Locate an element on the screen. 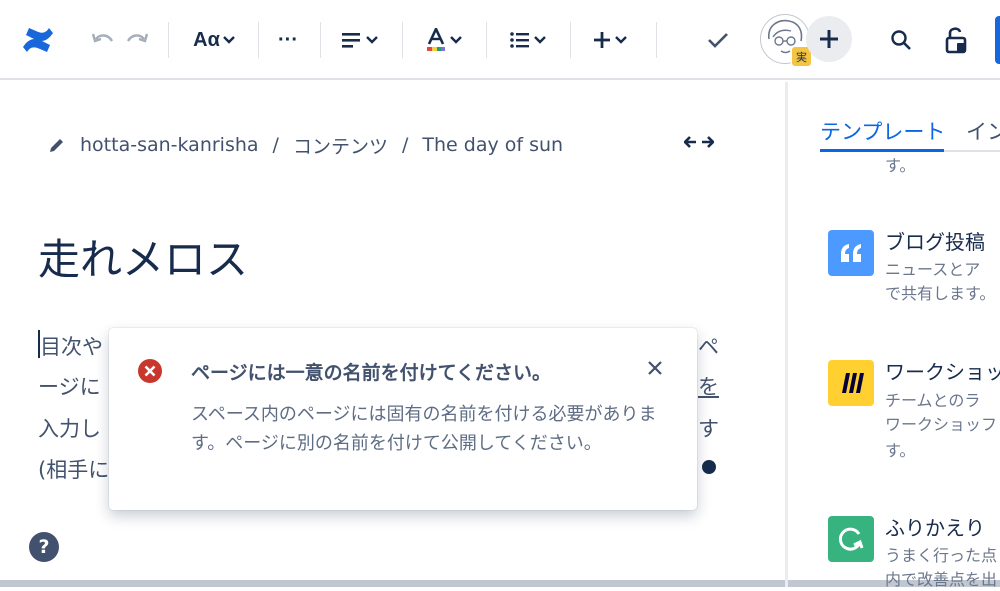 This screenshot has height=591, width=1000. tab-insights: イン is located at coordinates (983, 131).